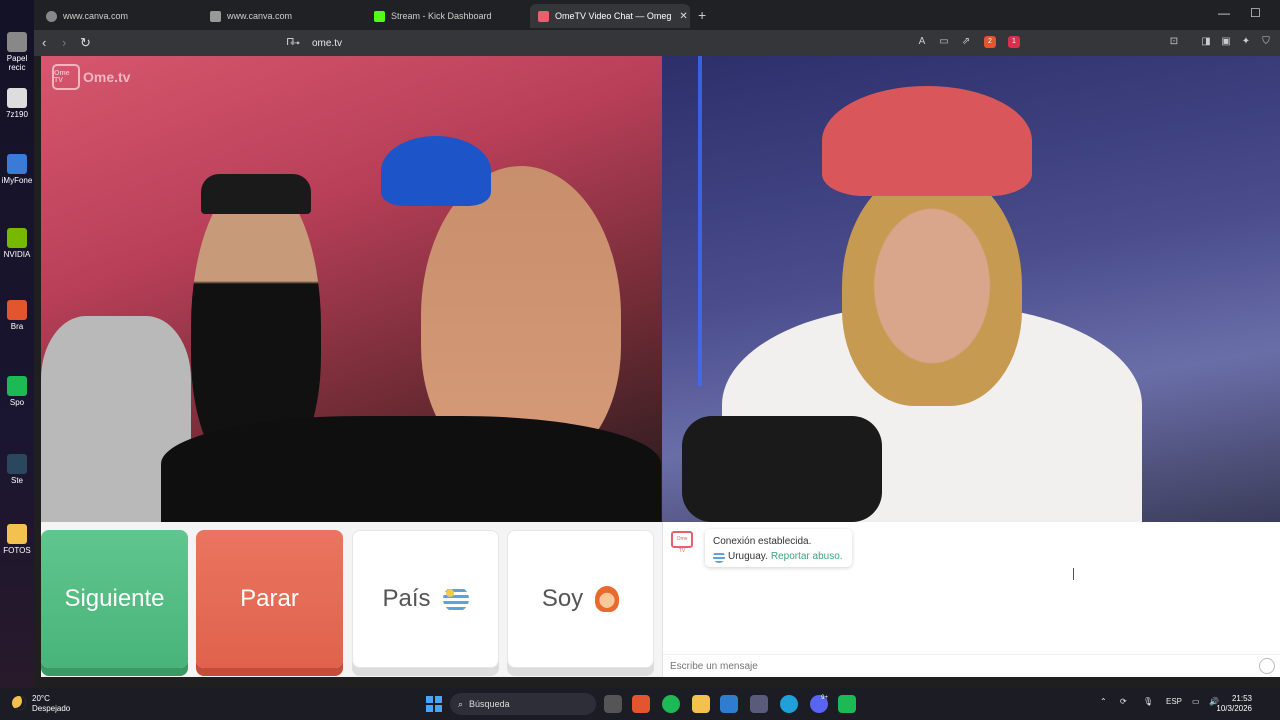 The height and width of the screenshot is (720, 1280). I want to click on screenshot-icon: ⊡, so click(1174, 42).